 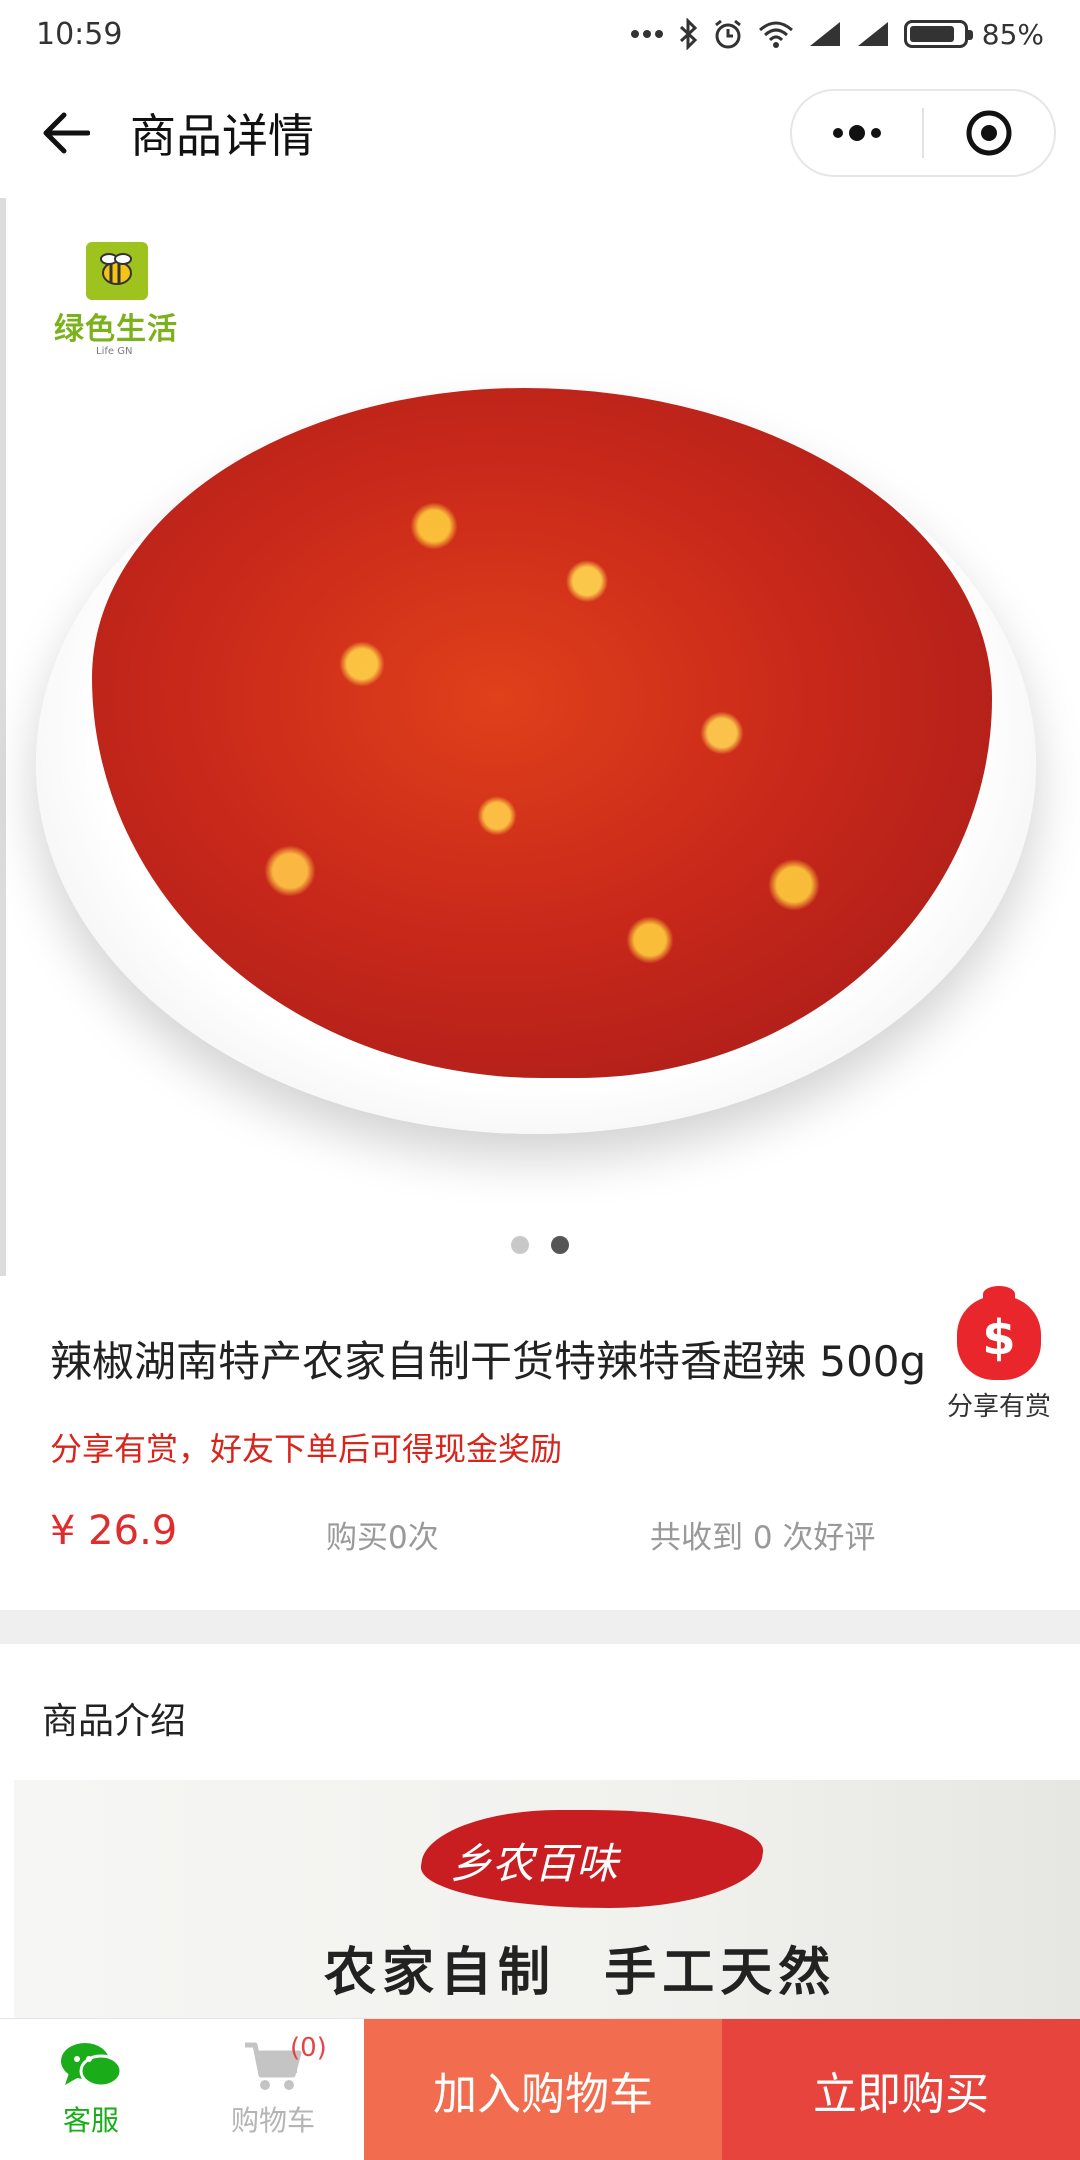 I want to click on back-button, so click(x=66, y=133).